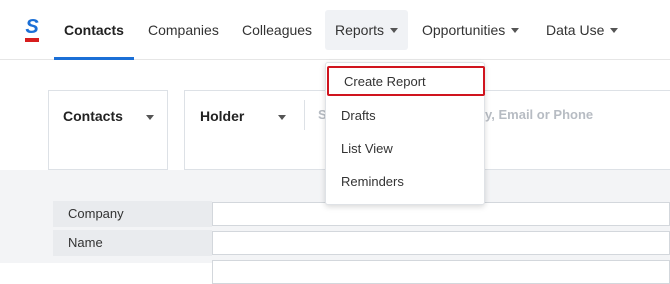 Image resolution: width=670 pixels, height=284 pixels. I want to click on next-input, so click(441, 272).